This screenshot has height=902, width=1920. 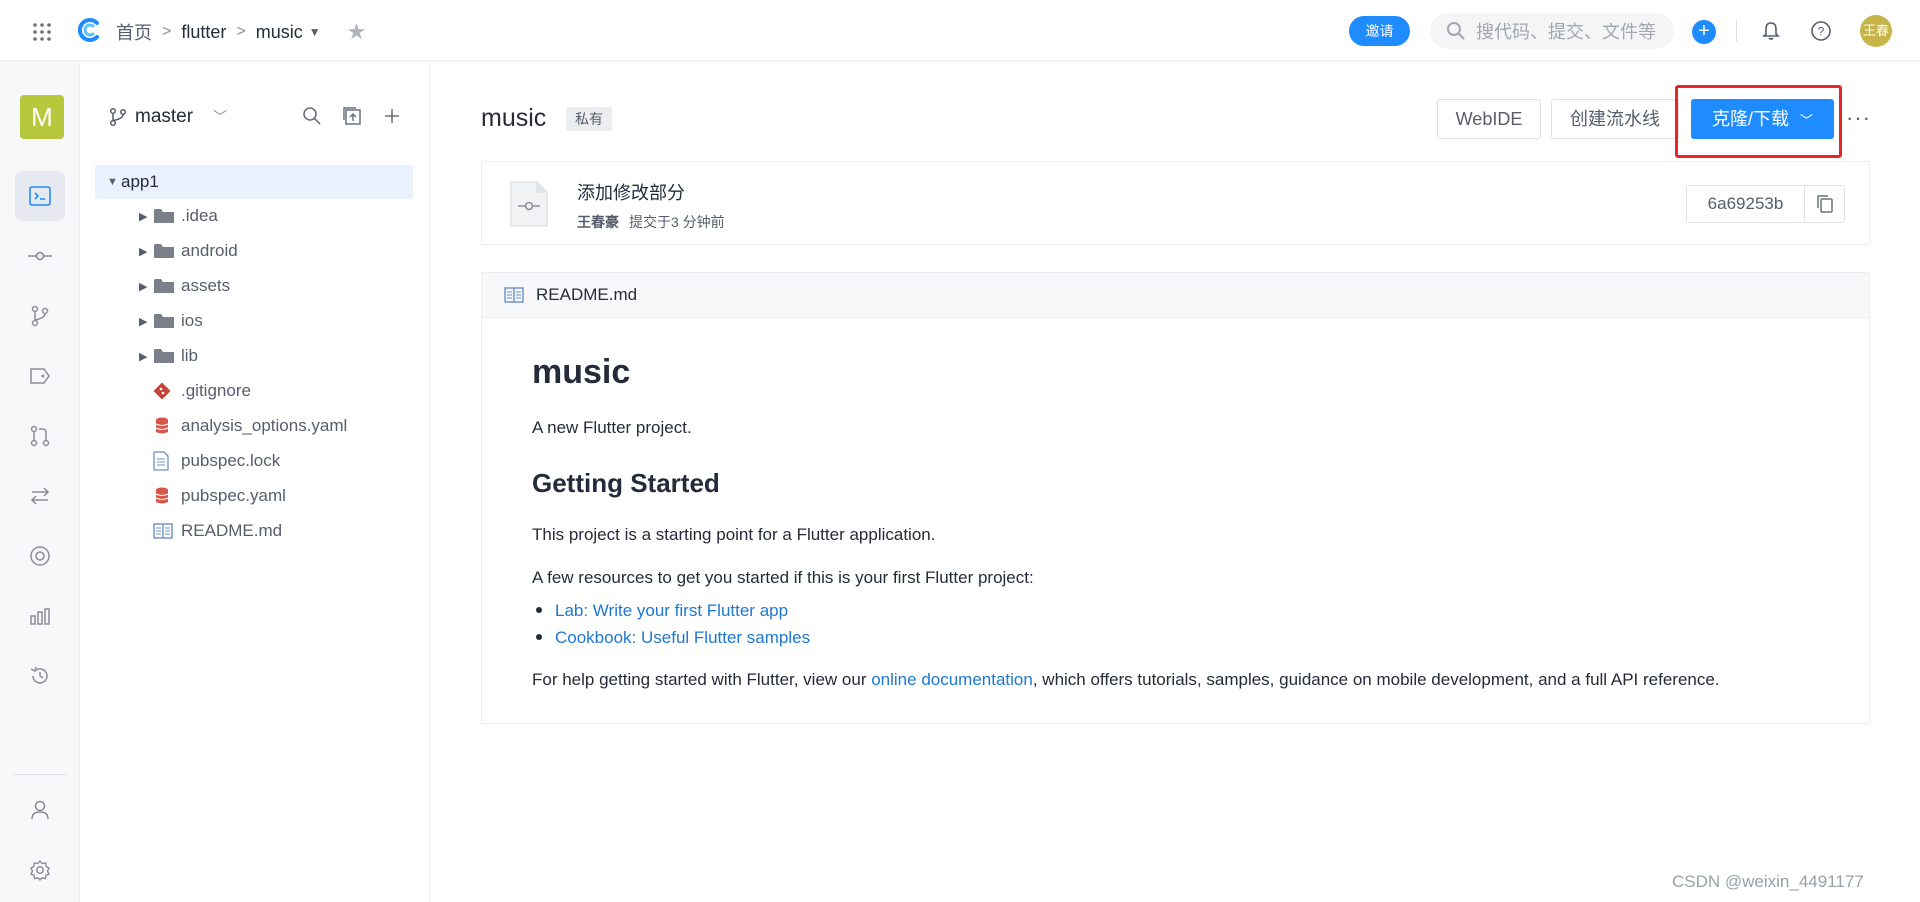 I want to click on tree-file: pubspec.lock, so click(x=216, y=461).